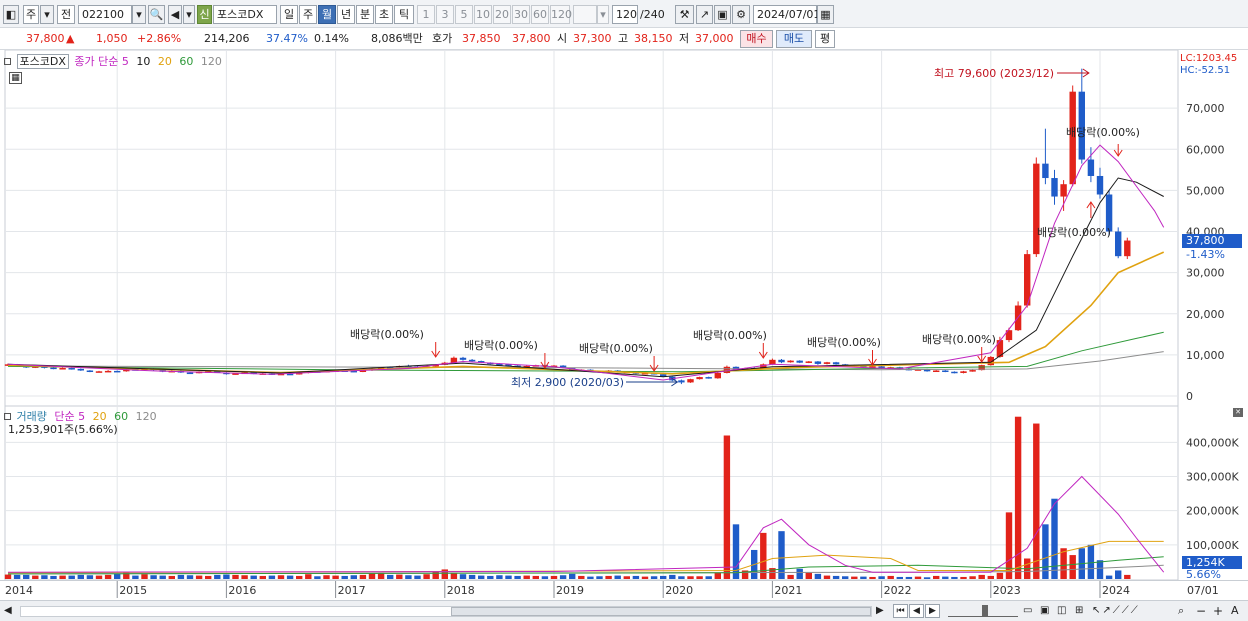  What do you see at coordinates (1082, 611) in the screenshot?
I see `indicator-icon: ⊞` at bounding box center [1082, 611].